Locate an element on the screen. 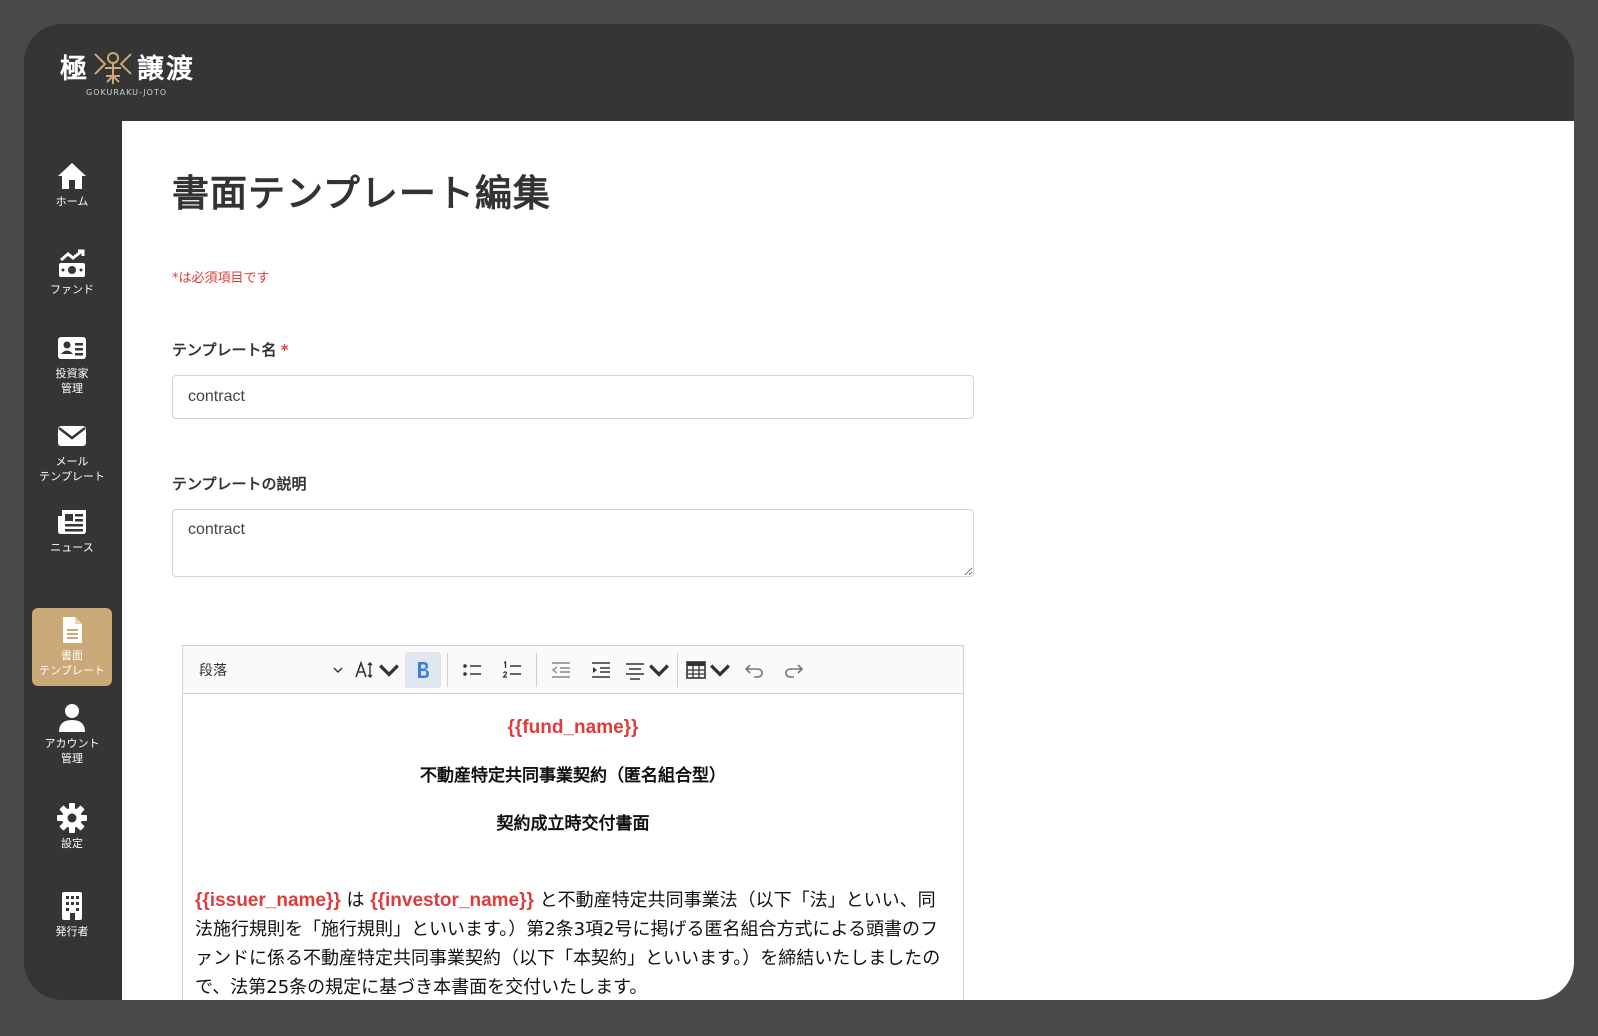 The image size is (1598, 1036). template-name-label: テンプレート名 * is located at coordinates (230, 349).